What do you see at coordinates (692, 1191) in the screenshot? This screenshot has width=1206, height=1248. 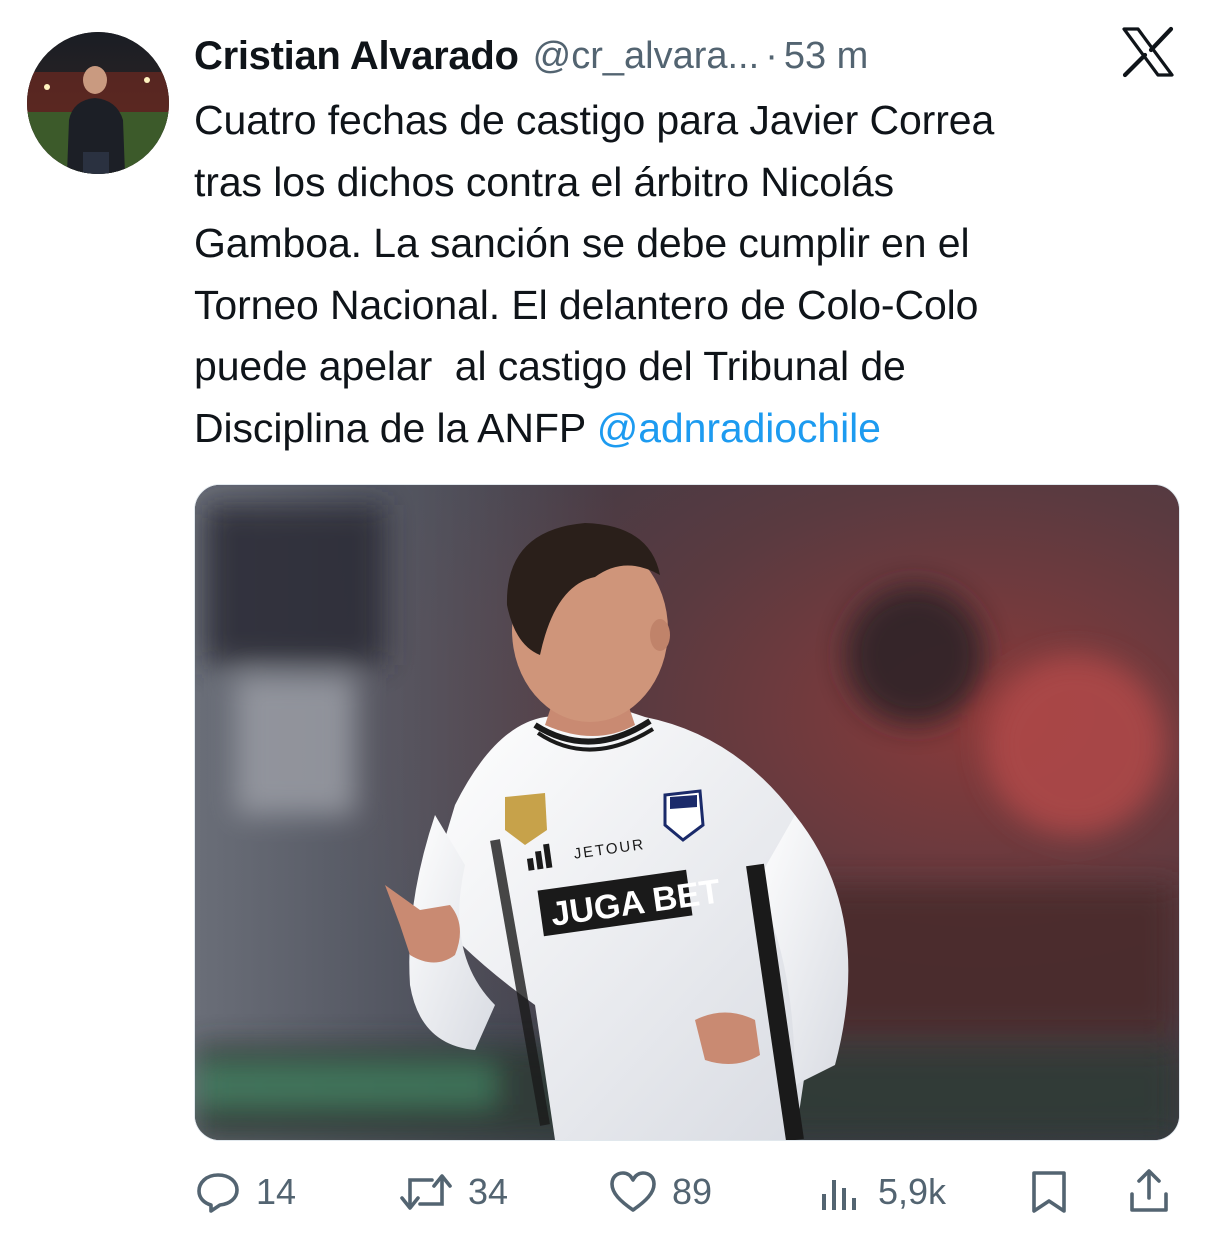 I see `like-count: 89` at bounding box center [692, 1191].